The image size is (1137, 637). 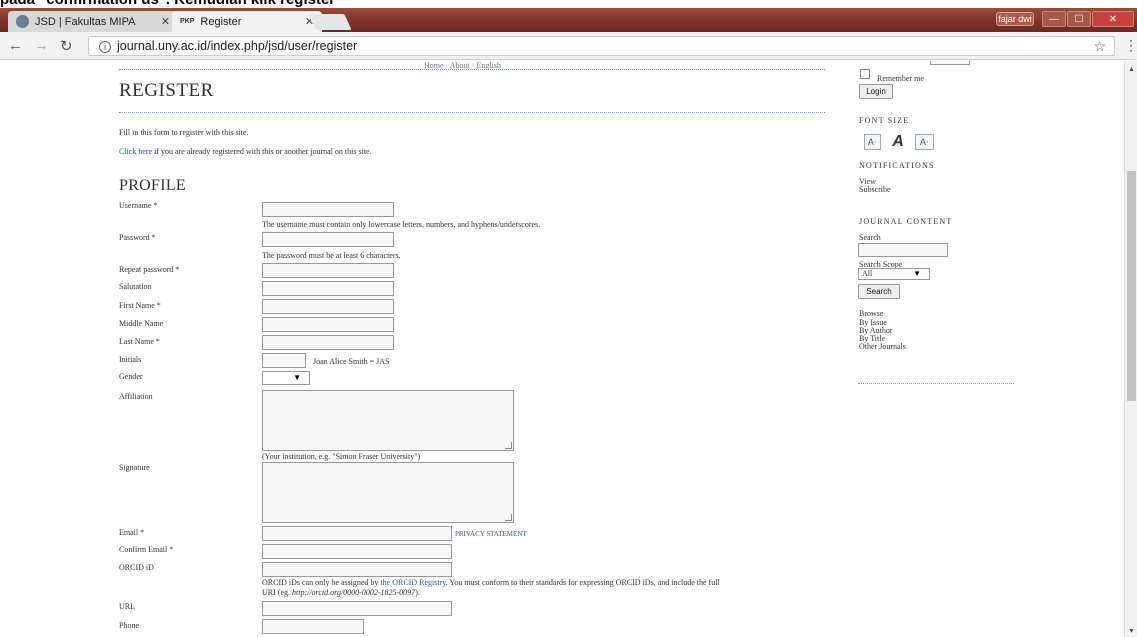 I want to click on gender-label: Gender, so click(x=131, y=376).